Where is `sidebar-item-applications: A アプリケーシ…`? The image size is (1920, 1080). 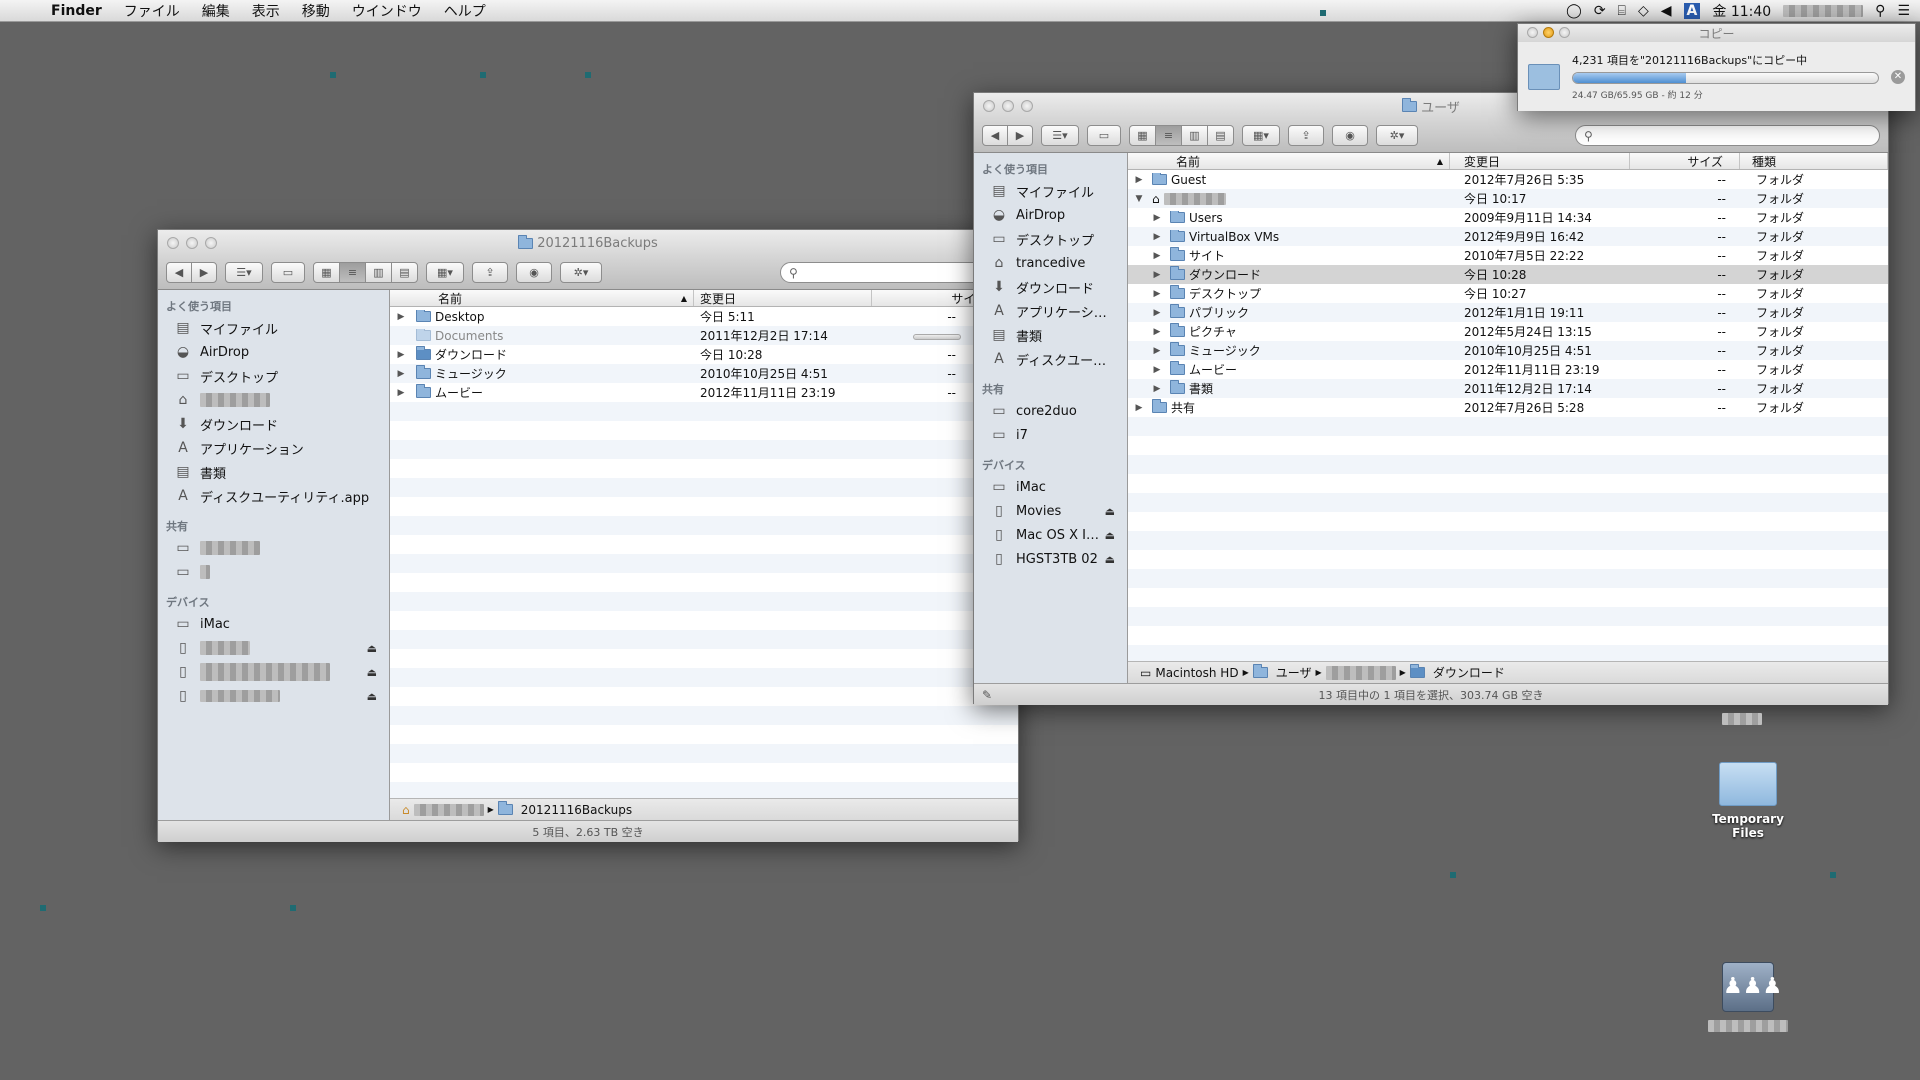
sidebar-item-applications: A アプリケーシ… is located at coordinates (1050, 311).